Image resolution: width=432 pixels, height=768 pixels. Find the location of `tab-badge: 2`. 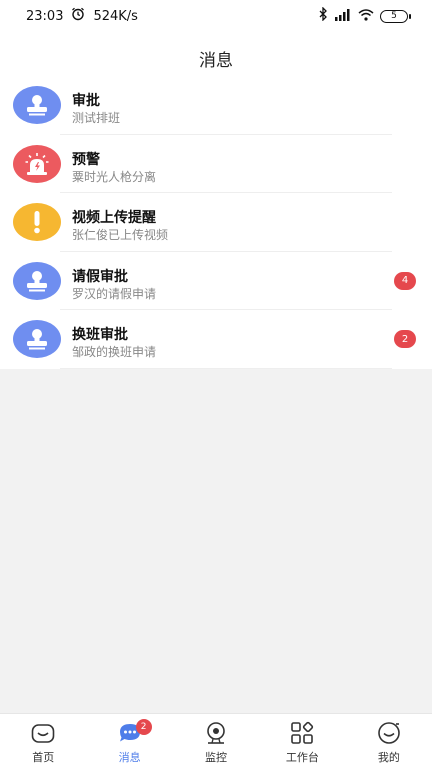

tab-badge: 2 is located at coordinates (143, 727).